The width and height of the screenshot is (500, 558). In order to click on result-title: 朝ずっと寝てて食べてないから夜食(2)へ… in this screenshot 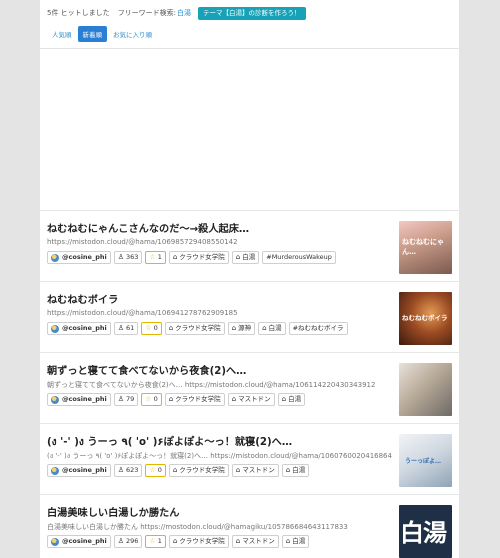, I will do `click(217, 369)`.